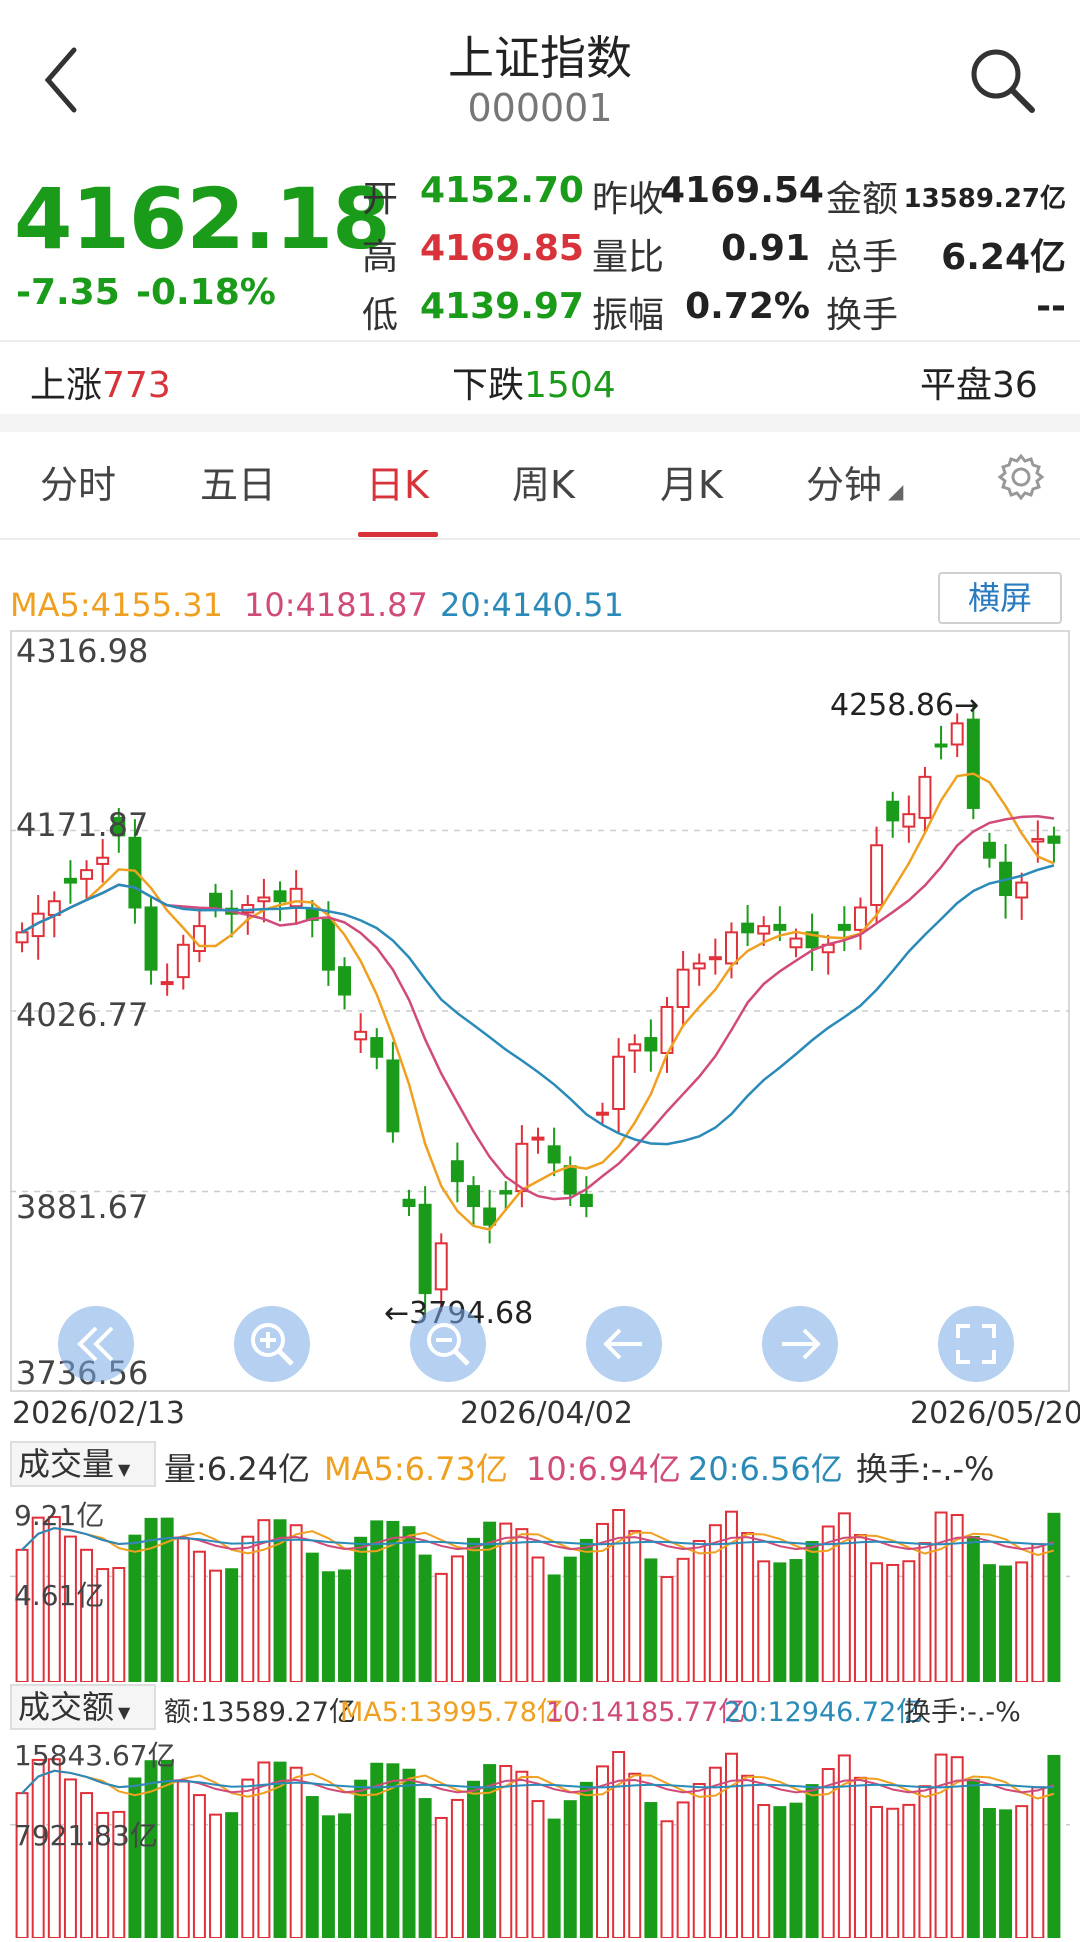 The height and width of the screenshot is (1942, 1080). Describe the element at coordinates (116, 605) in the screenshot. I see `ma5-legend: MA5:4155.31` at that location.